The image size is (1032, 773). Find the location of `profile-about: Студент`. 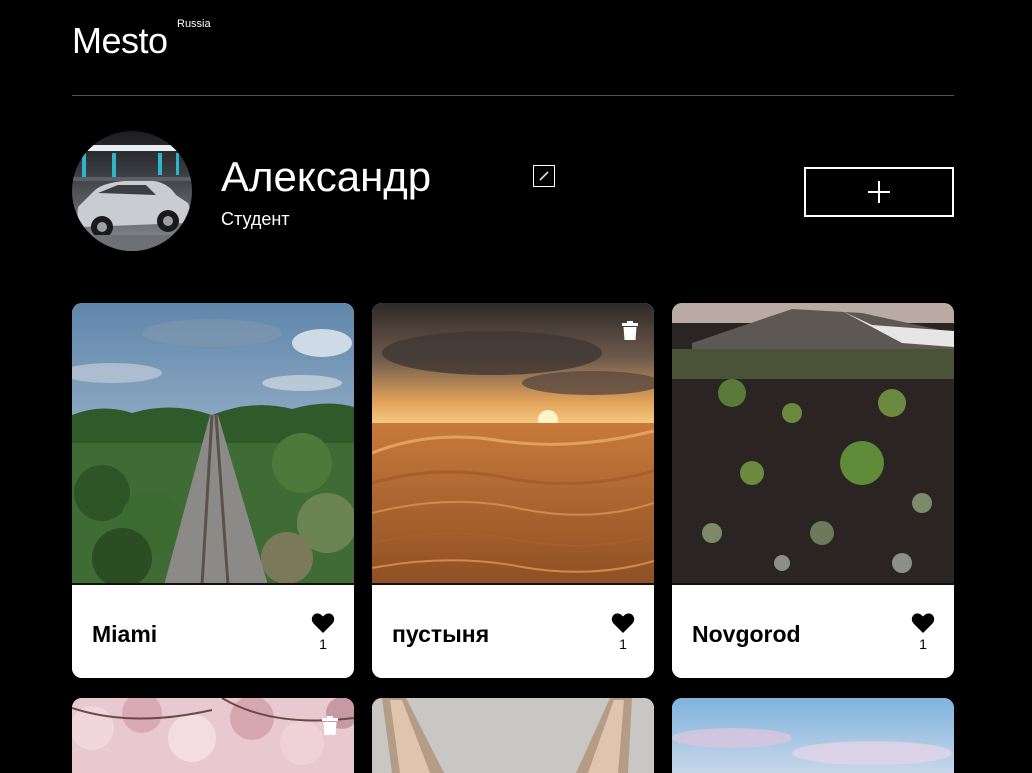

profile-about: Студент is located at coordinates (255, 219).